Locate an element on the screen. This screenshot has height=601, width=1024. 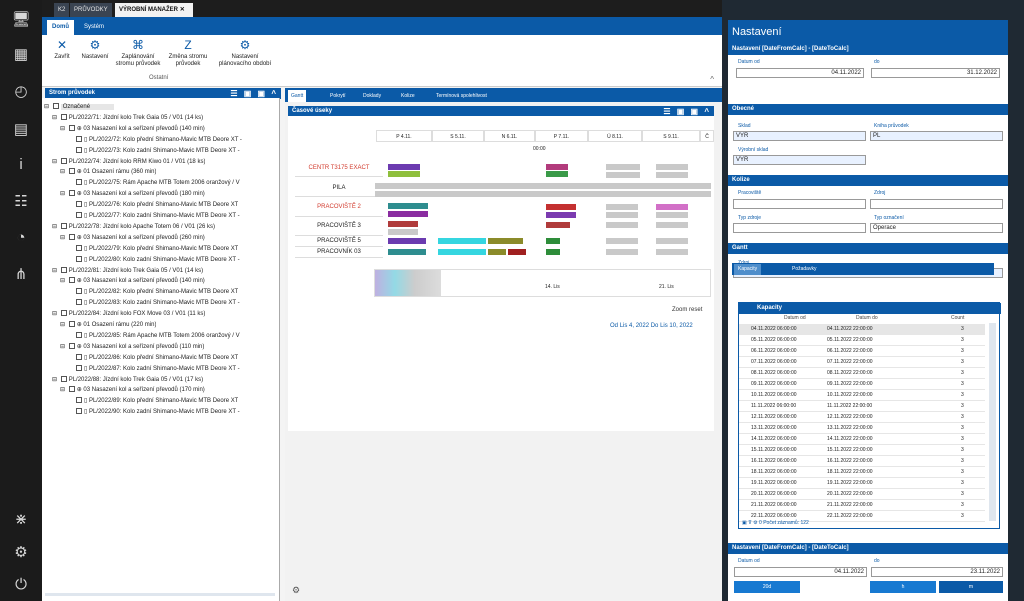
close-button: ✕ Zavřít is located at coordinates (62, 50).